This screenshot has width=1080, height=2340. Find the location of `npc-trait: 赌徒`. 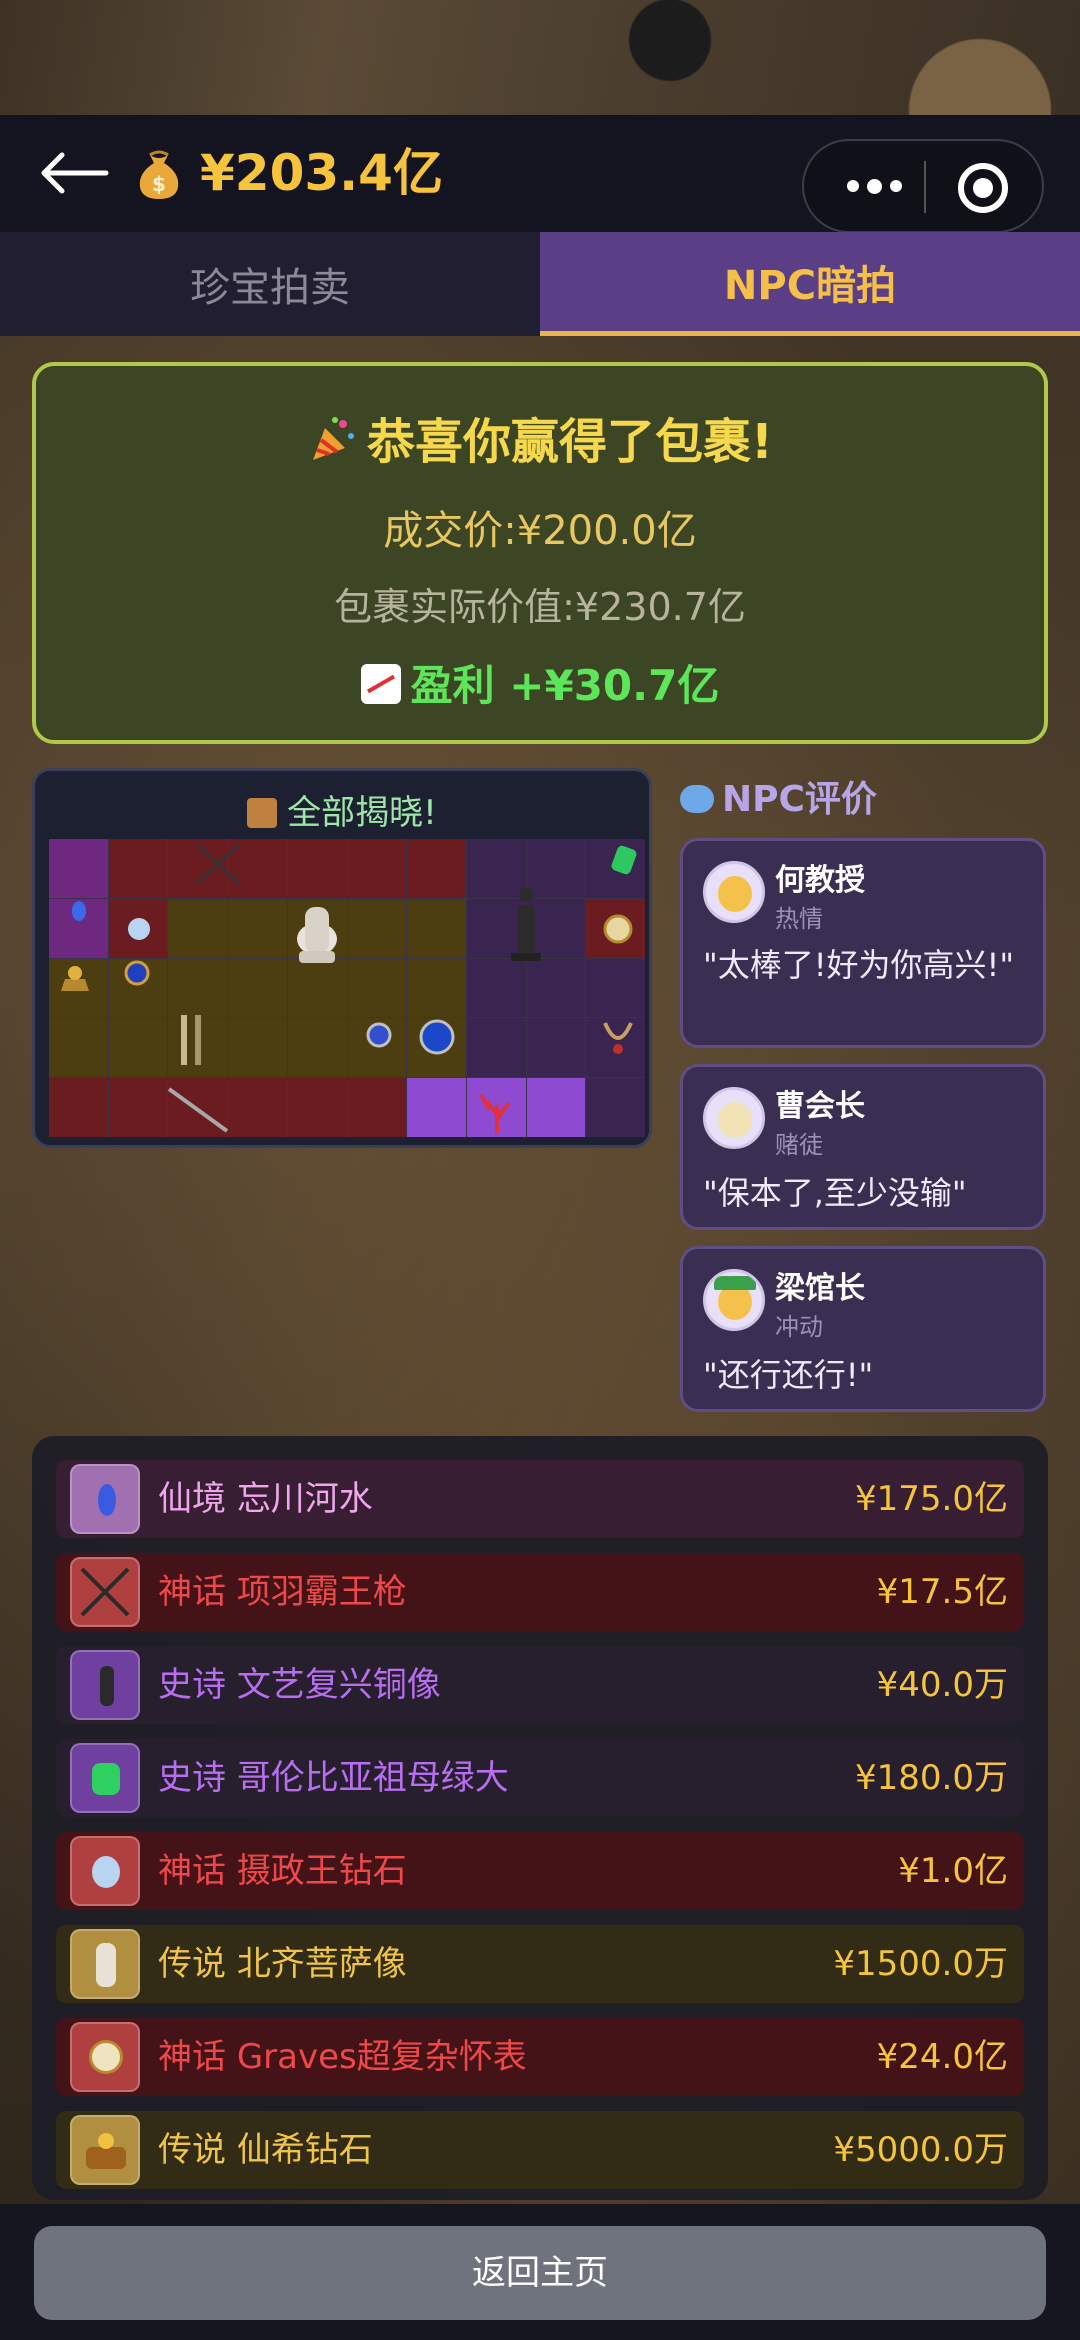

npc-trait: 赌徒 is located at coordinates (799, 1145).